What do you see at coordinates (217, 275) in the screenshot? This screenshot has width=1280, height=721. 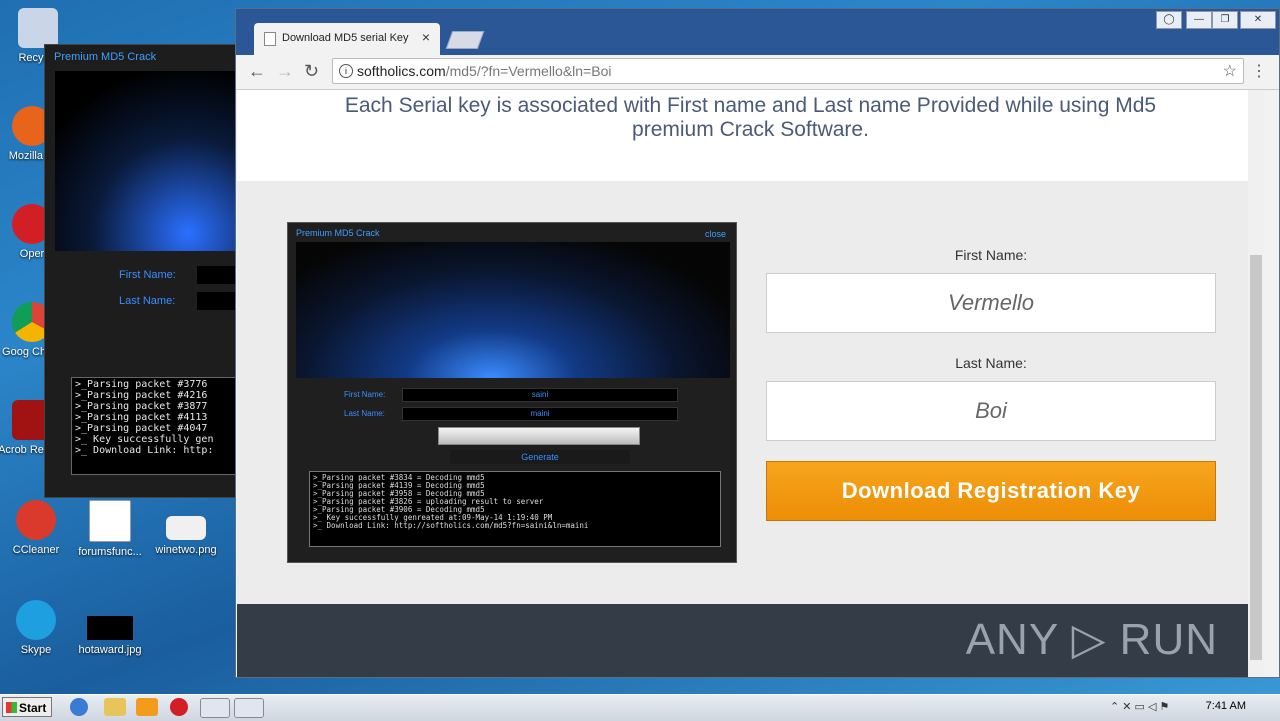 I see `first-name-field` at bounding box center [217, 275].